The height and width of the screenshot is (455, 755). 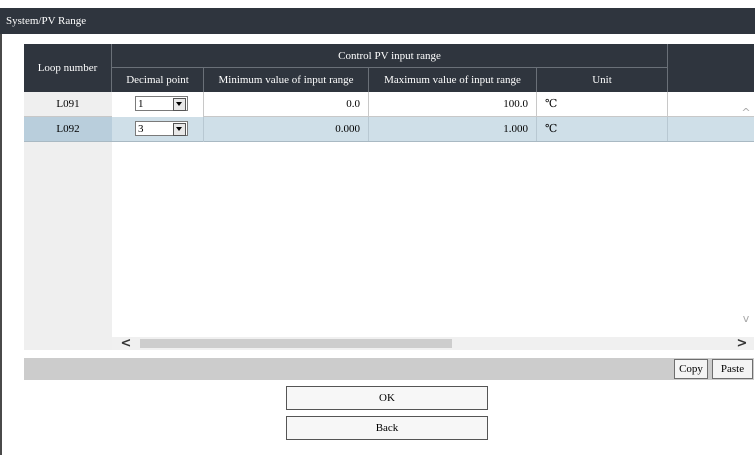 What do you see at coordinates (377, 4) in the screenshot?
I see `document-text-strip` at bounding box center [377, 4].